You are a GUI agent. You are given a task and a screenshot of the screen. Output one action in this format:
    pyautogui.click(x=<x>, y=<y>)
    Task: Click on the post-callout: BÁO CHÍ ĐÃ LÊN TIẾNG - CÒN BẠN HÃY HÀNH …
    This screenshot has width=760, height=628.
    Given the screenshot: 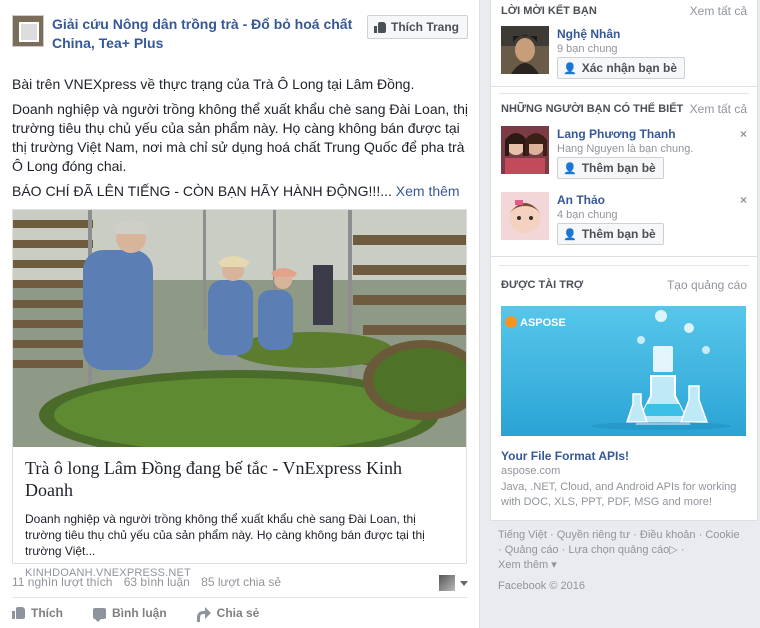 What is the action you would take?
    pyautogui.click(x=240, y=191)
    